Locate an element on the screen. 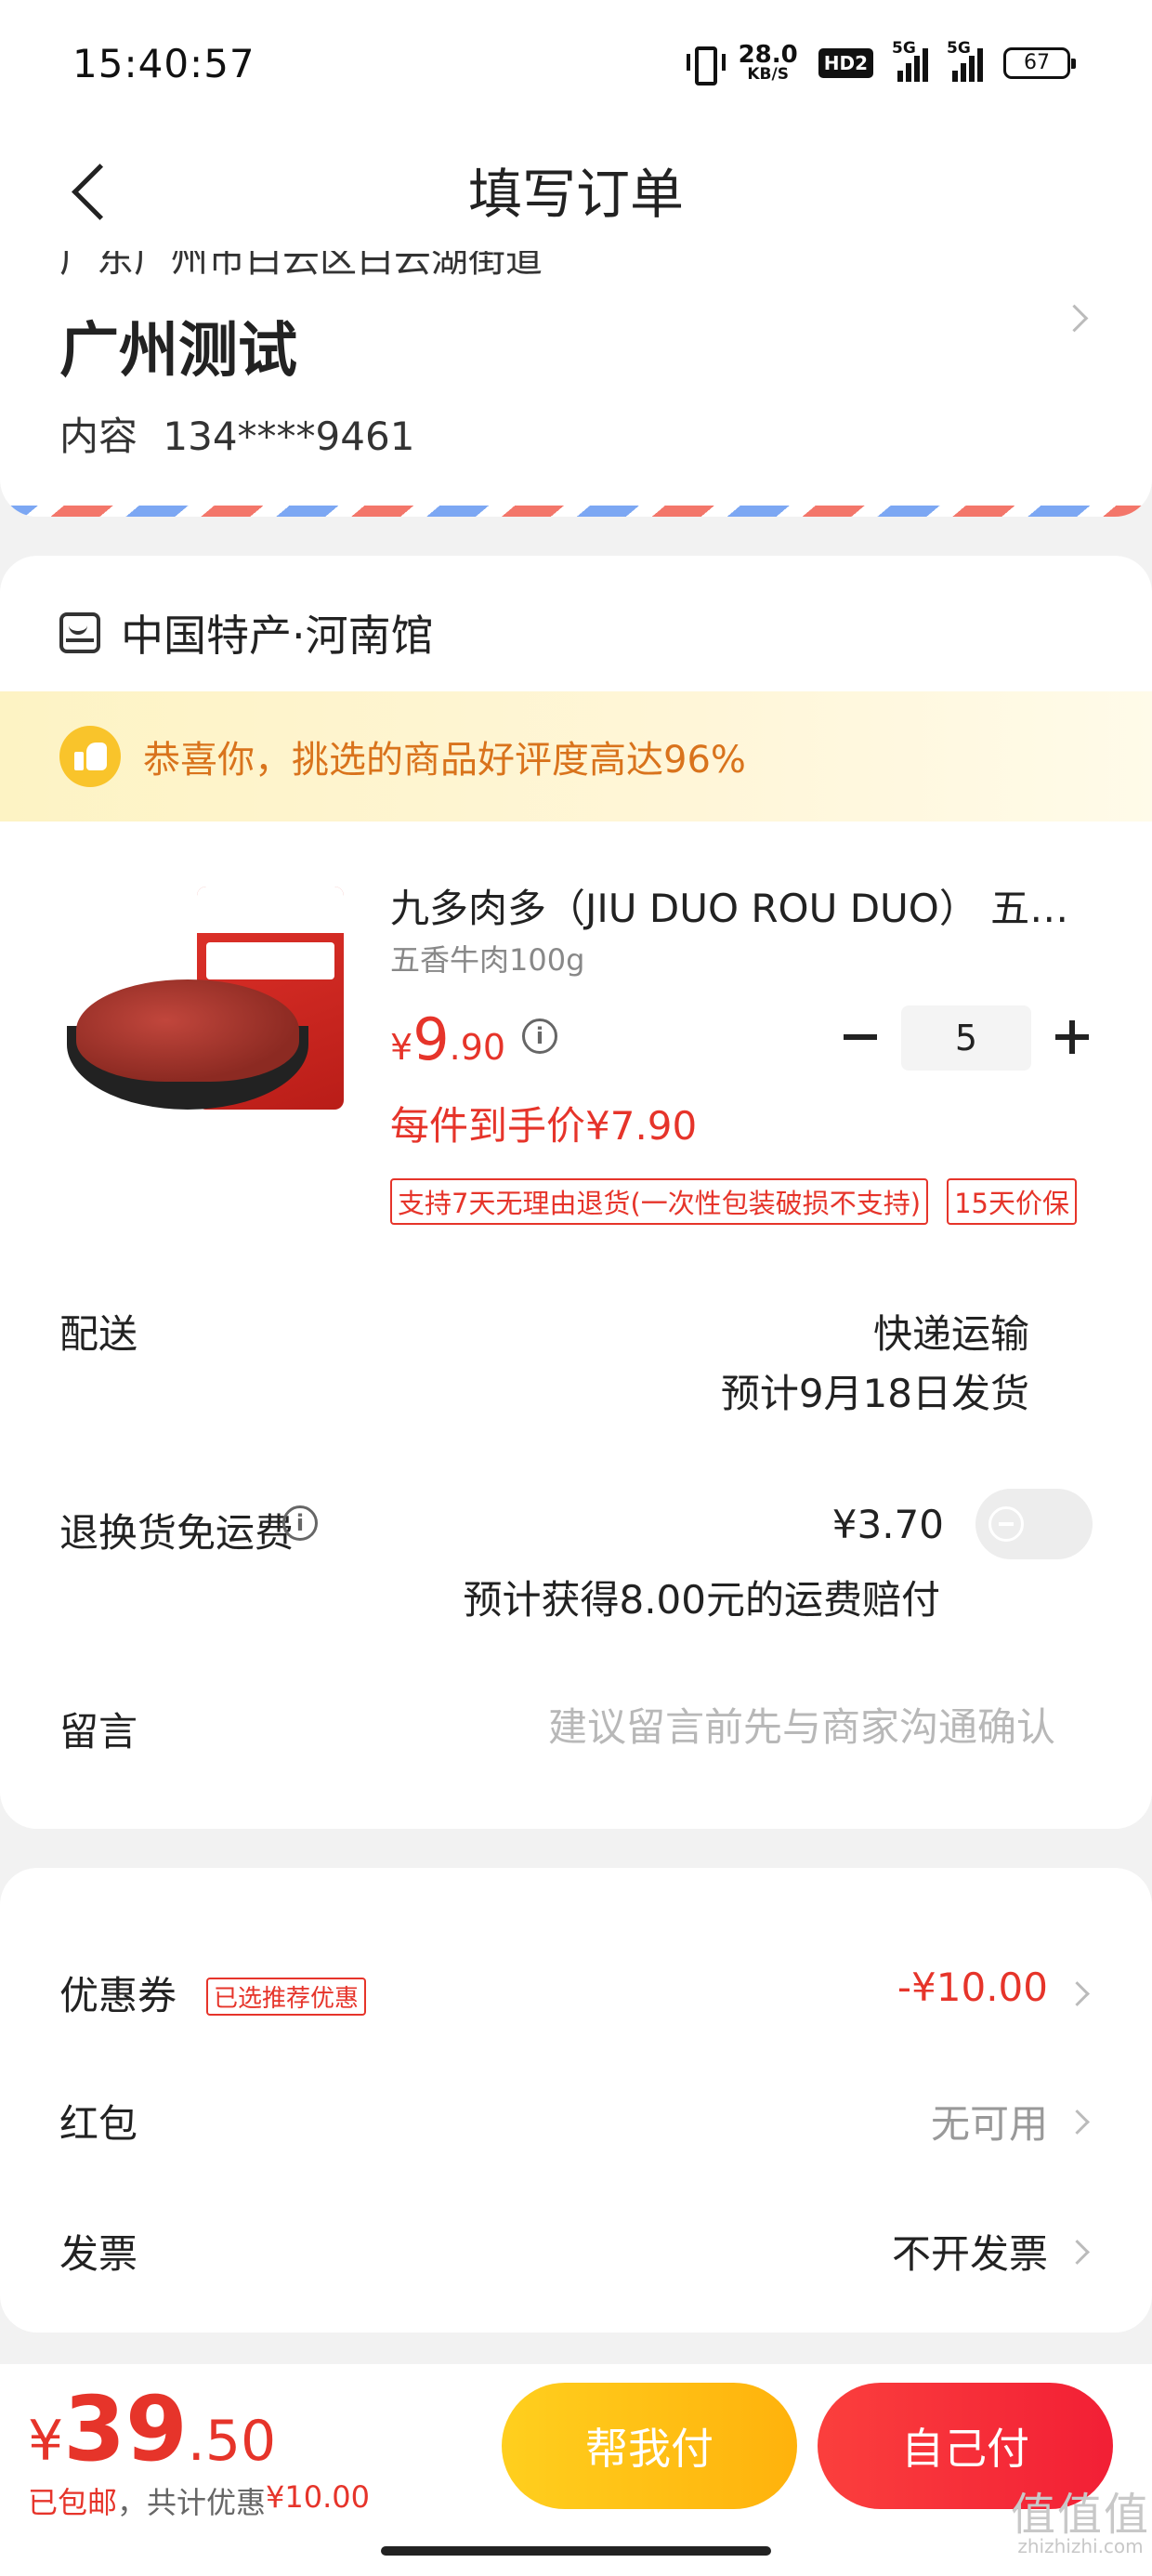  invoice-value: 不开发票 is located at coordinates (970, 2254).